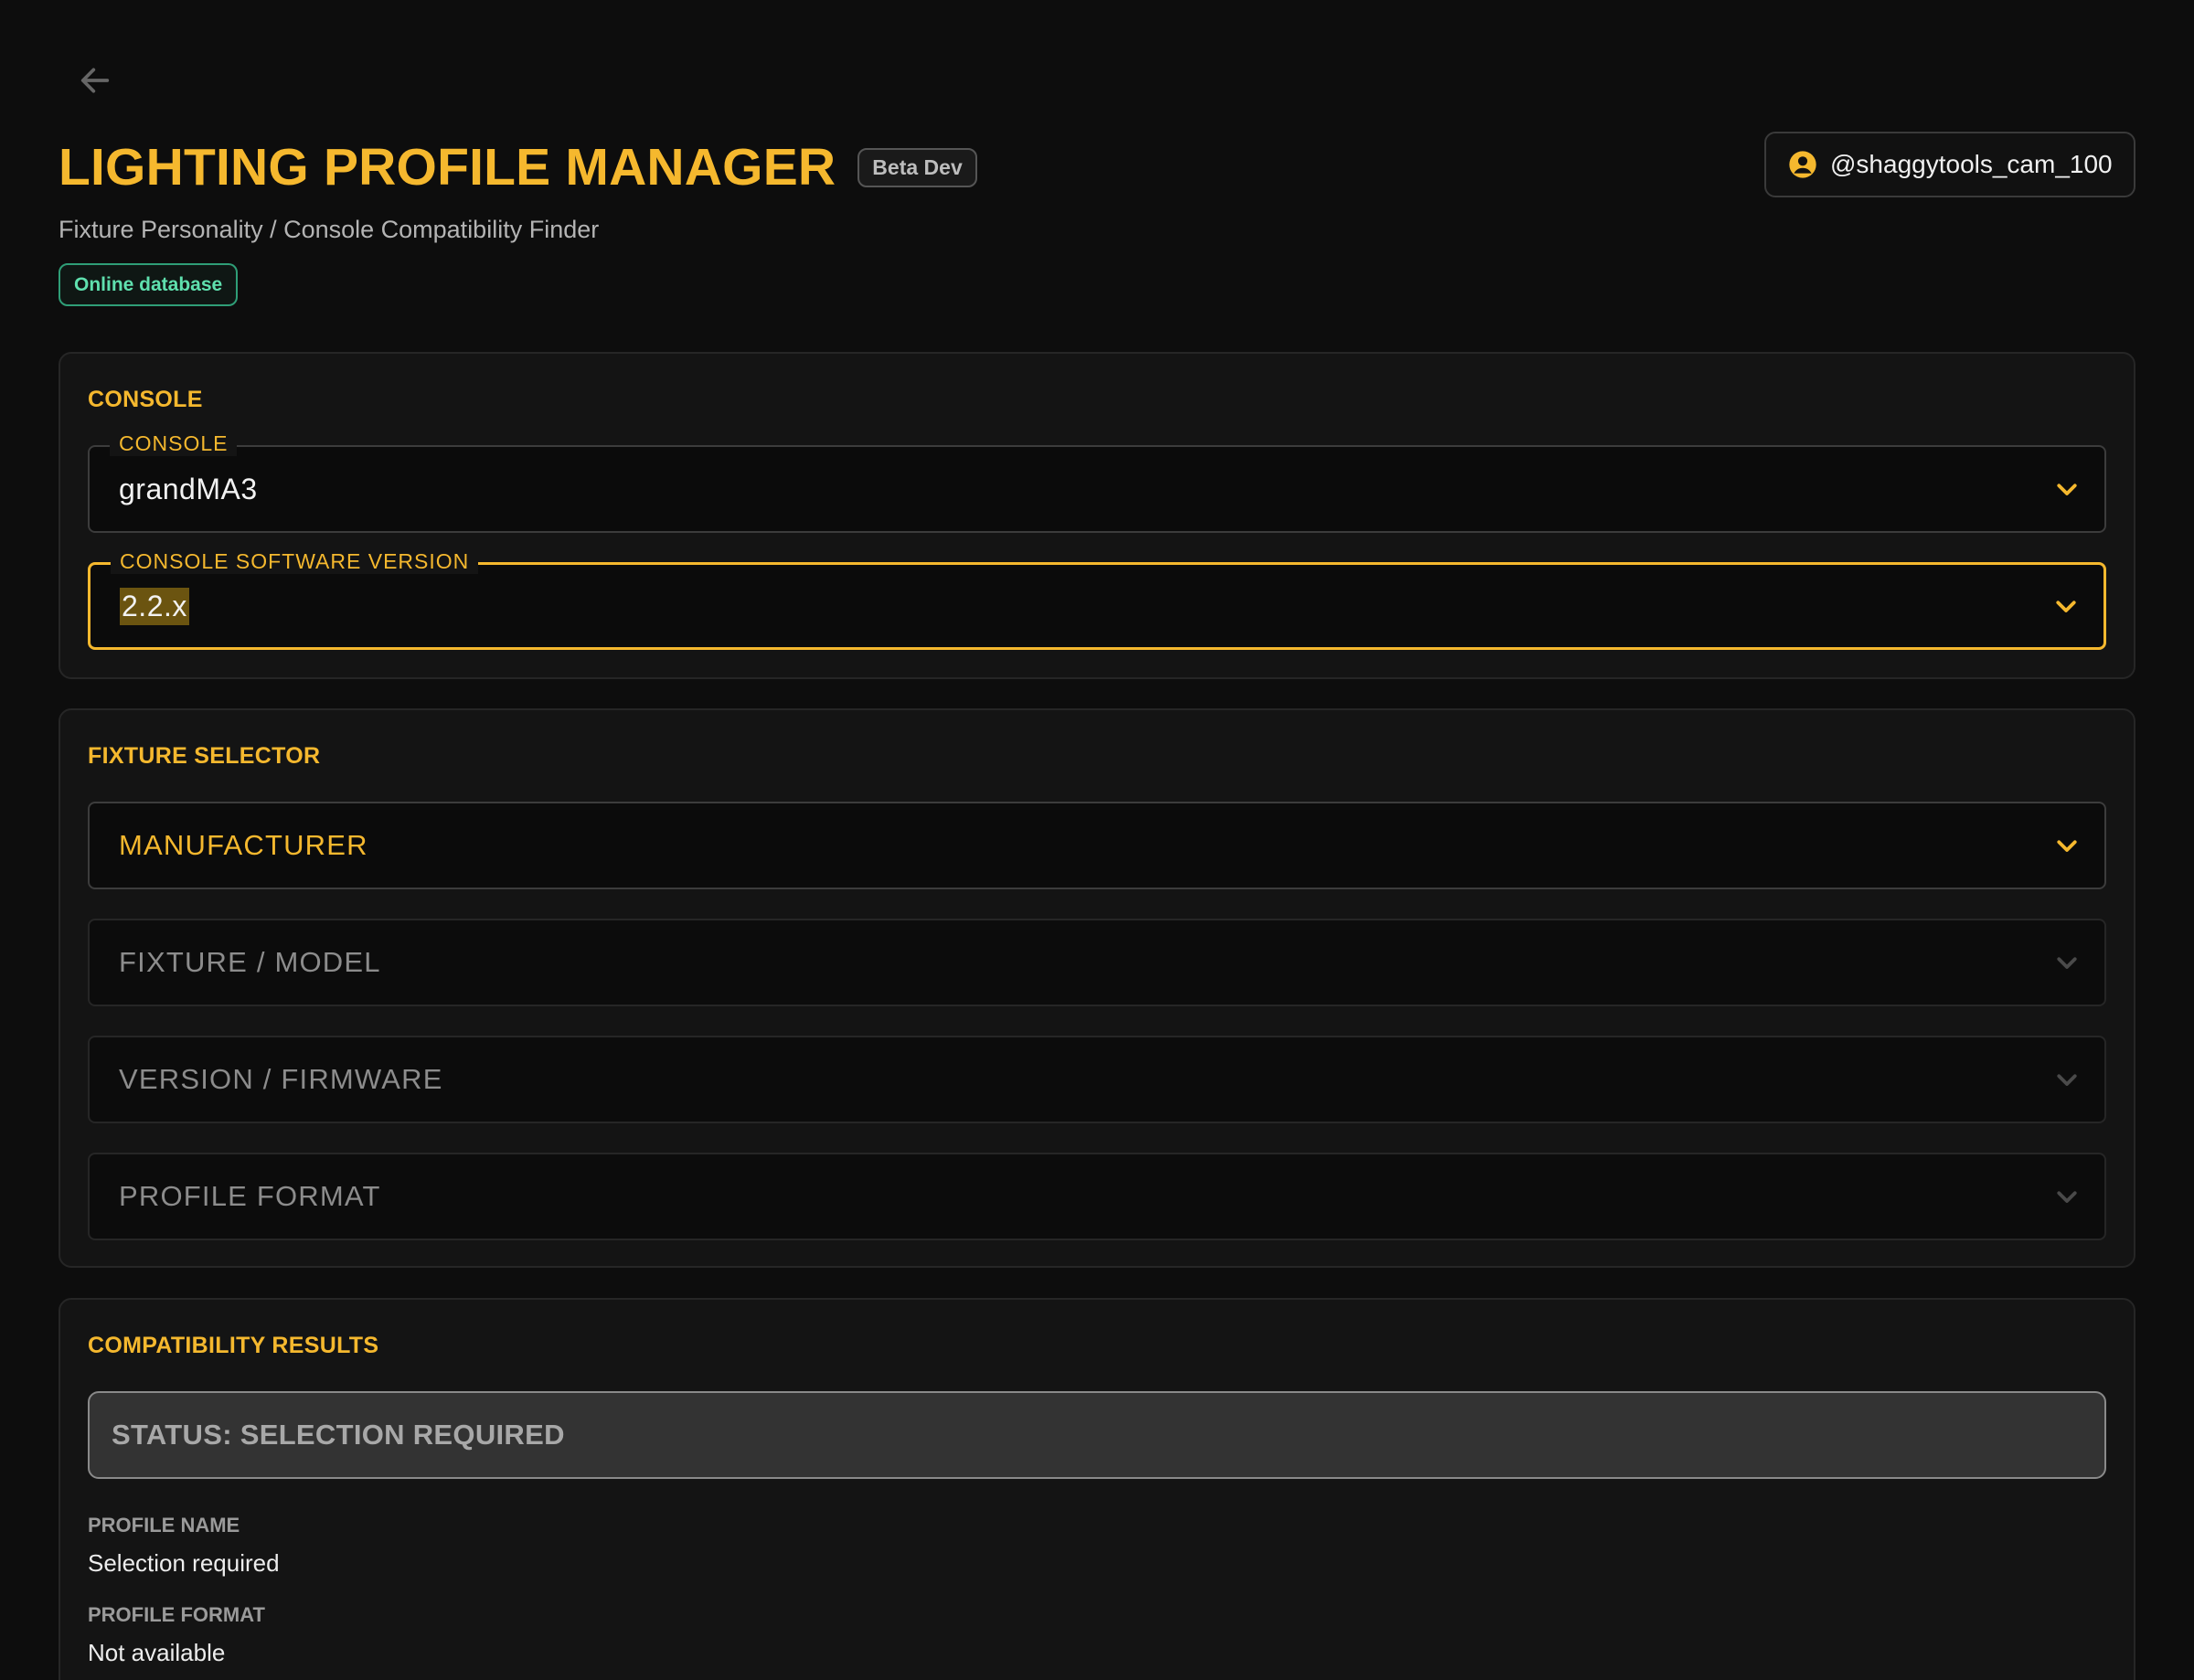  Describe the element at coordinates (250, 1196) in the screenshot. I see `profile-format-placeholder: PROFILE FORMAT` at that location.